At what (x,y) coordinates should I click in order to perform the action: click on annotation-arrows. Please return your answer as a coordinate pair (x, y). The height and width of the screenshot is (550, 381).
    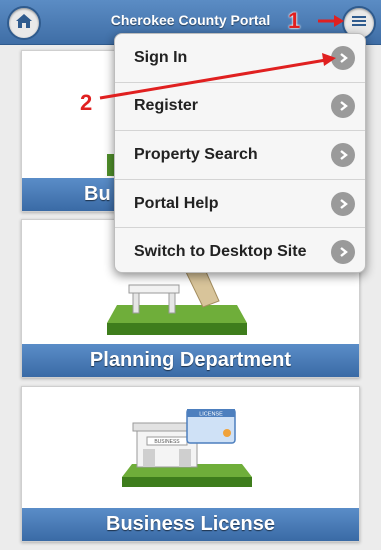
    Looking at the image, I should click on (221, 57).